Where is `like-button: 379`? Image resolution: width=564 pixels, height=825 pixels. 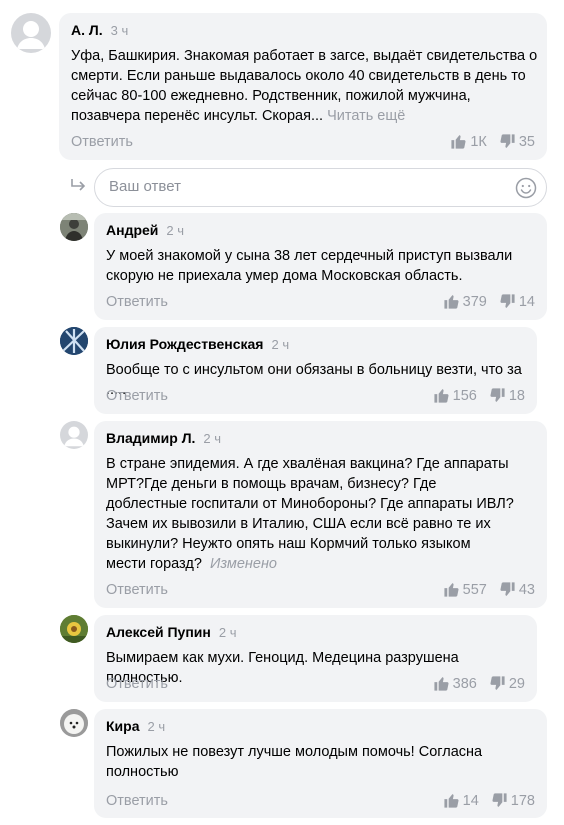 like-button: 379 is located at coordinates (465, 301).